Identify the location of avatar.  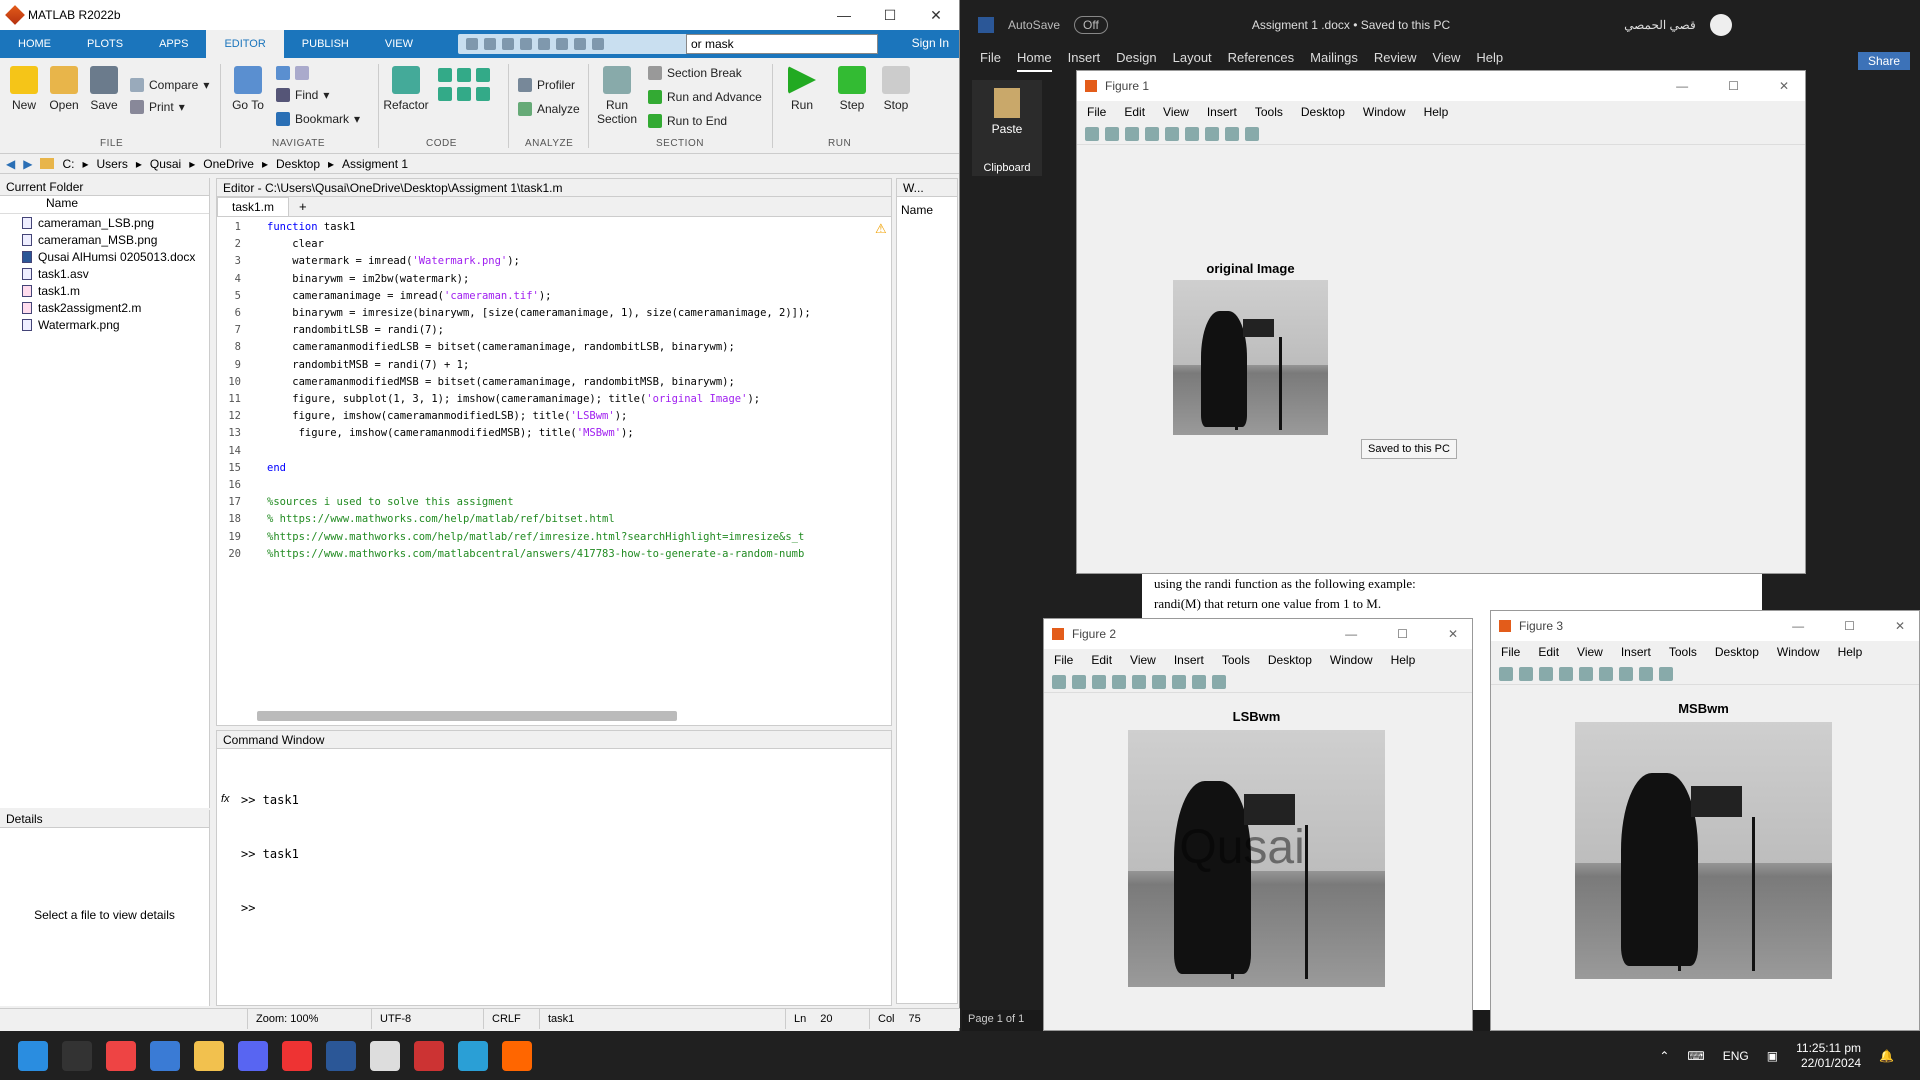
(1720, 25).